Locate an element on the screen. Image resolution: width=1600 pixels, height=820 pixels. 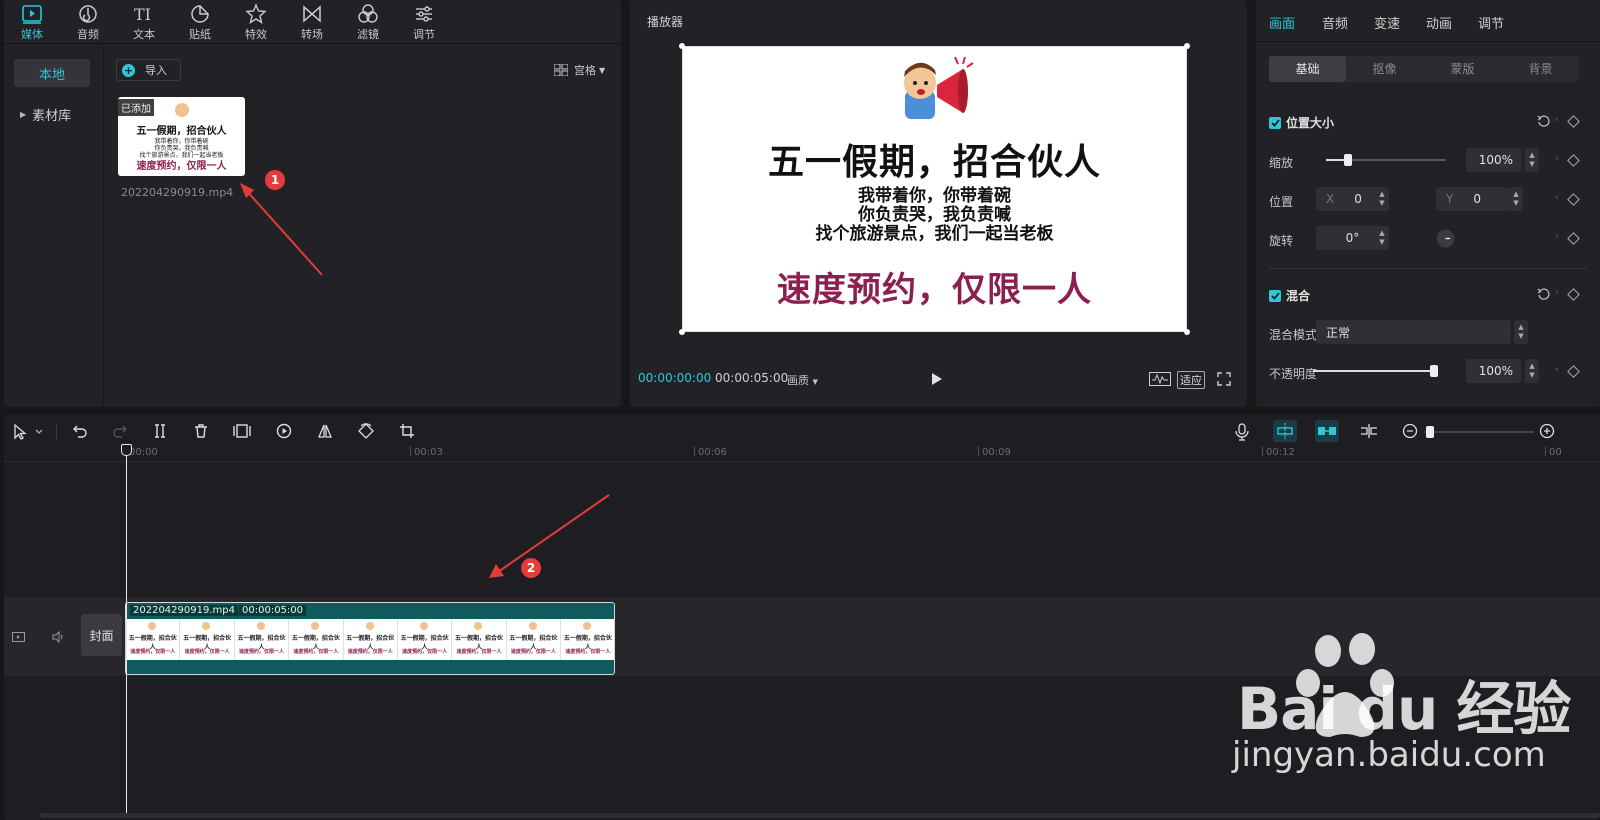
opacity-slider-thumb is located at coordinates (1434, 371).